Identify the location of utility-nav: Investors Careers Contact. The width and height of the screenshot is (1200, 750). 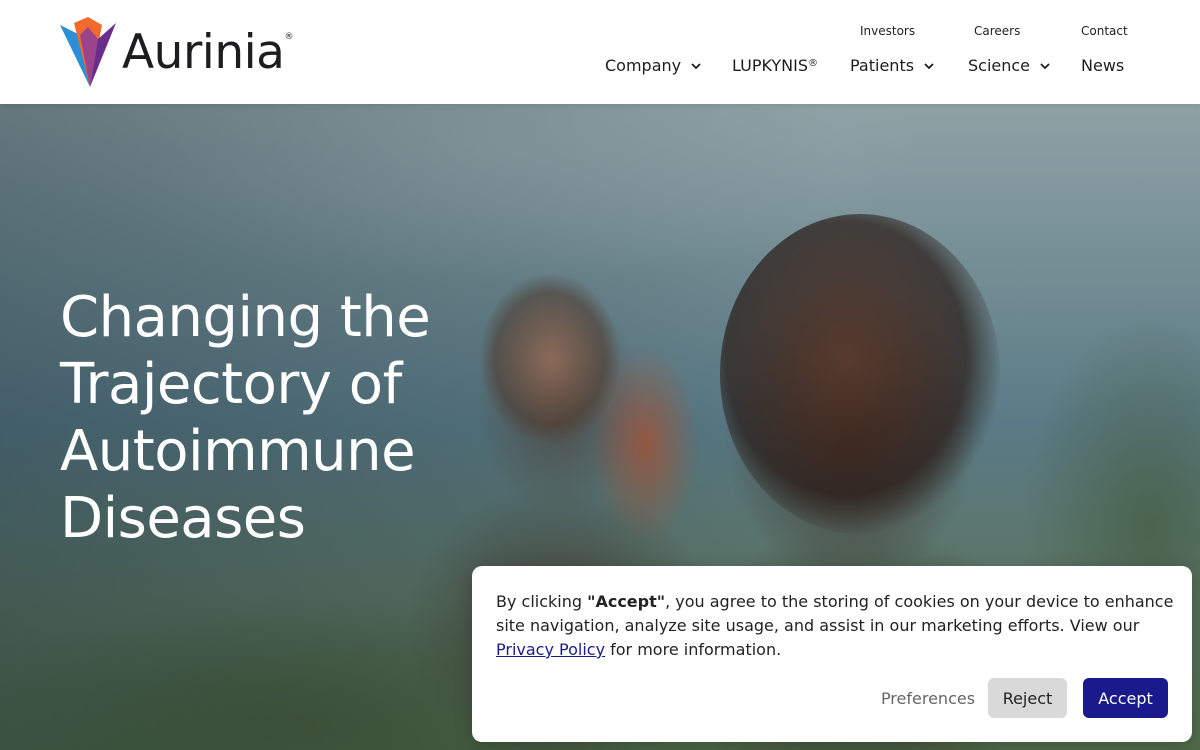
(600, 32).